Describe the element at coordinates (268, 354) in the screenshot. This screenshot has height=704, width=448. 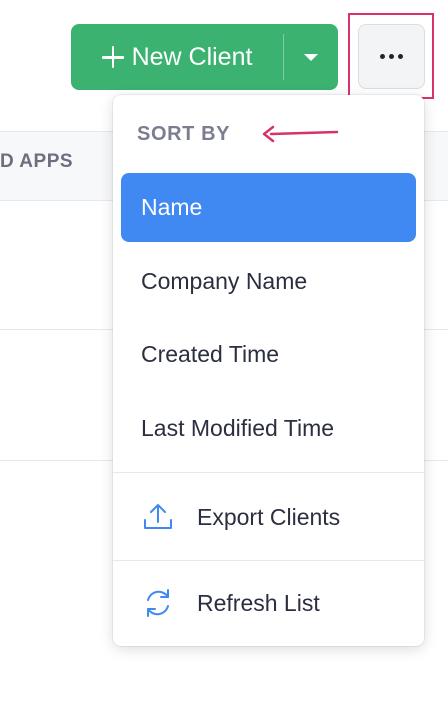
I see `sort-option-created-time: Created Time` at that location.